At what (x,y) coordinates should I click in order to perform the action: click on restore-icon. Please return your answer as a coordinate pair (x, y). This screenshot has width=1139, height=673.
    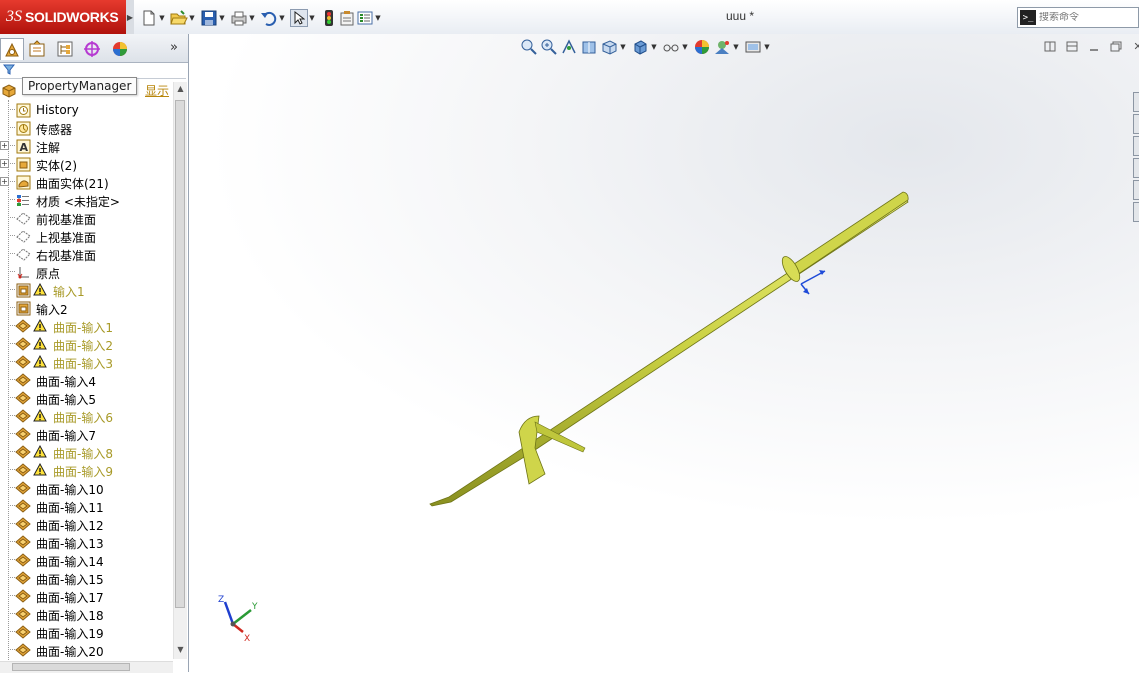
    Looking at the image, I should click on (1116, 46).